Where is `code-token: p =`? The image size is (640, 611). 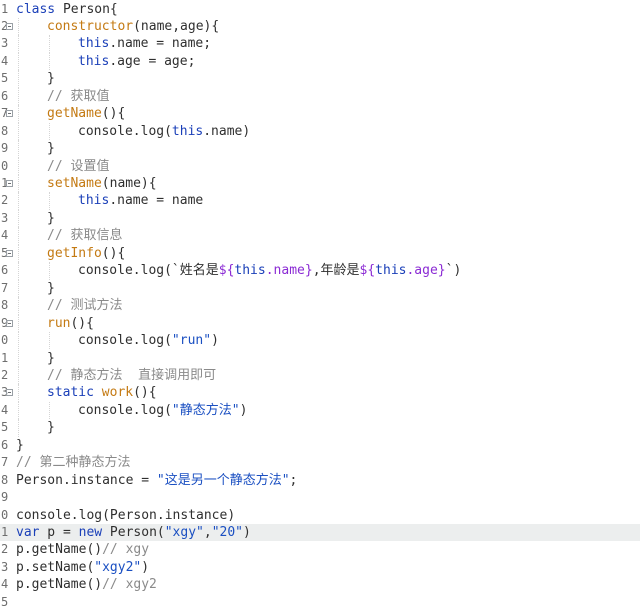
code-token: p = is located at coordinates (59, 532).